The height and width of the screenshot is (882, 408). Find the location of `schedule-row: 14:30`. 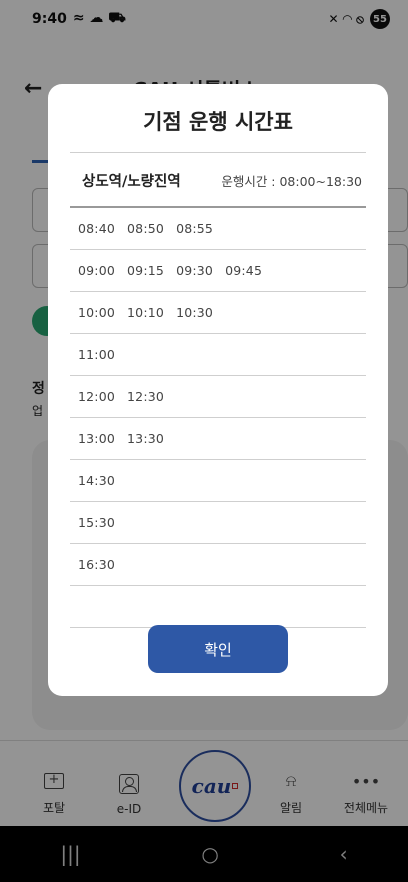

schedule-row: 14:30 is located at coordinates (218, 481).